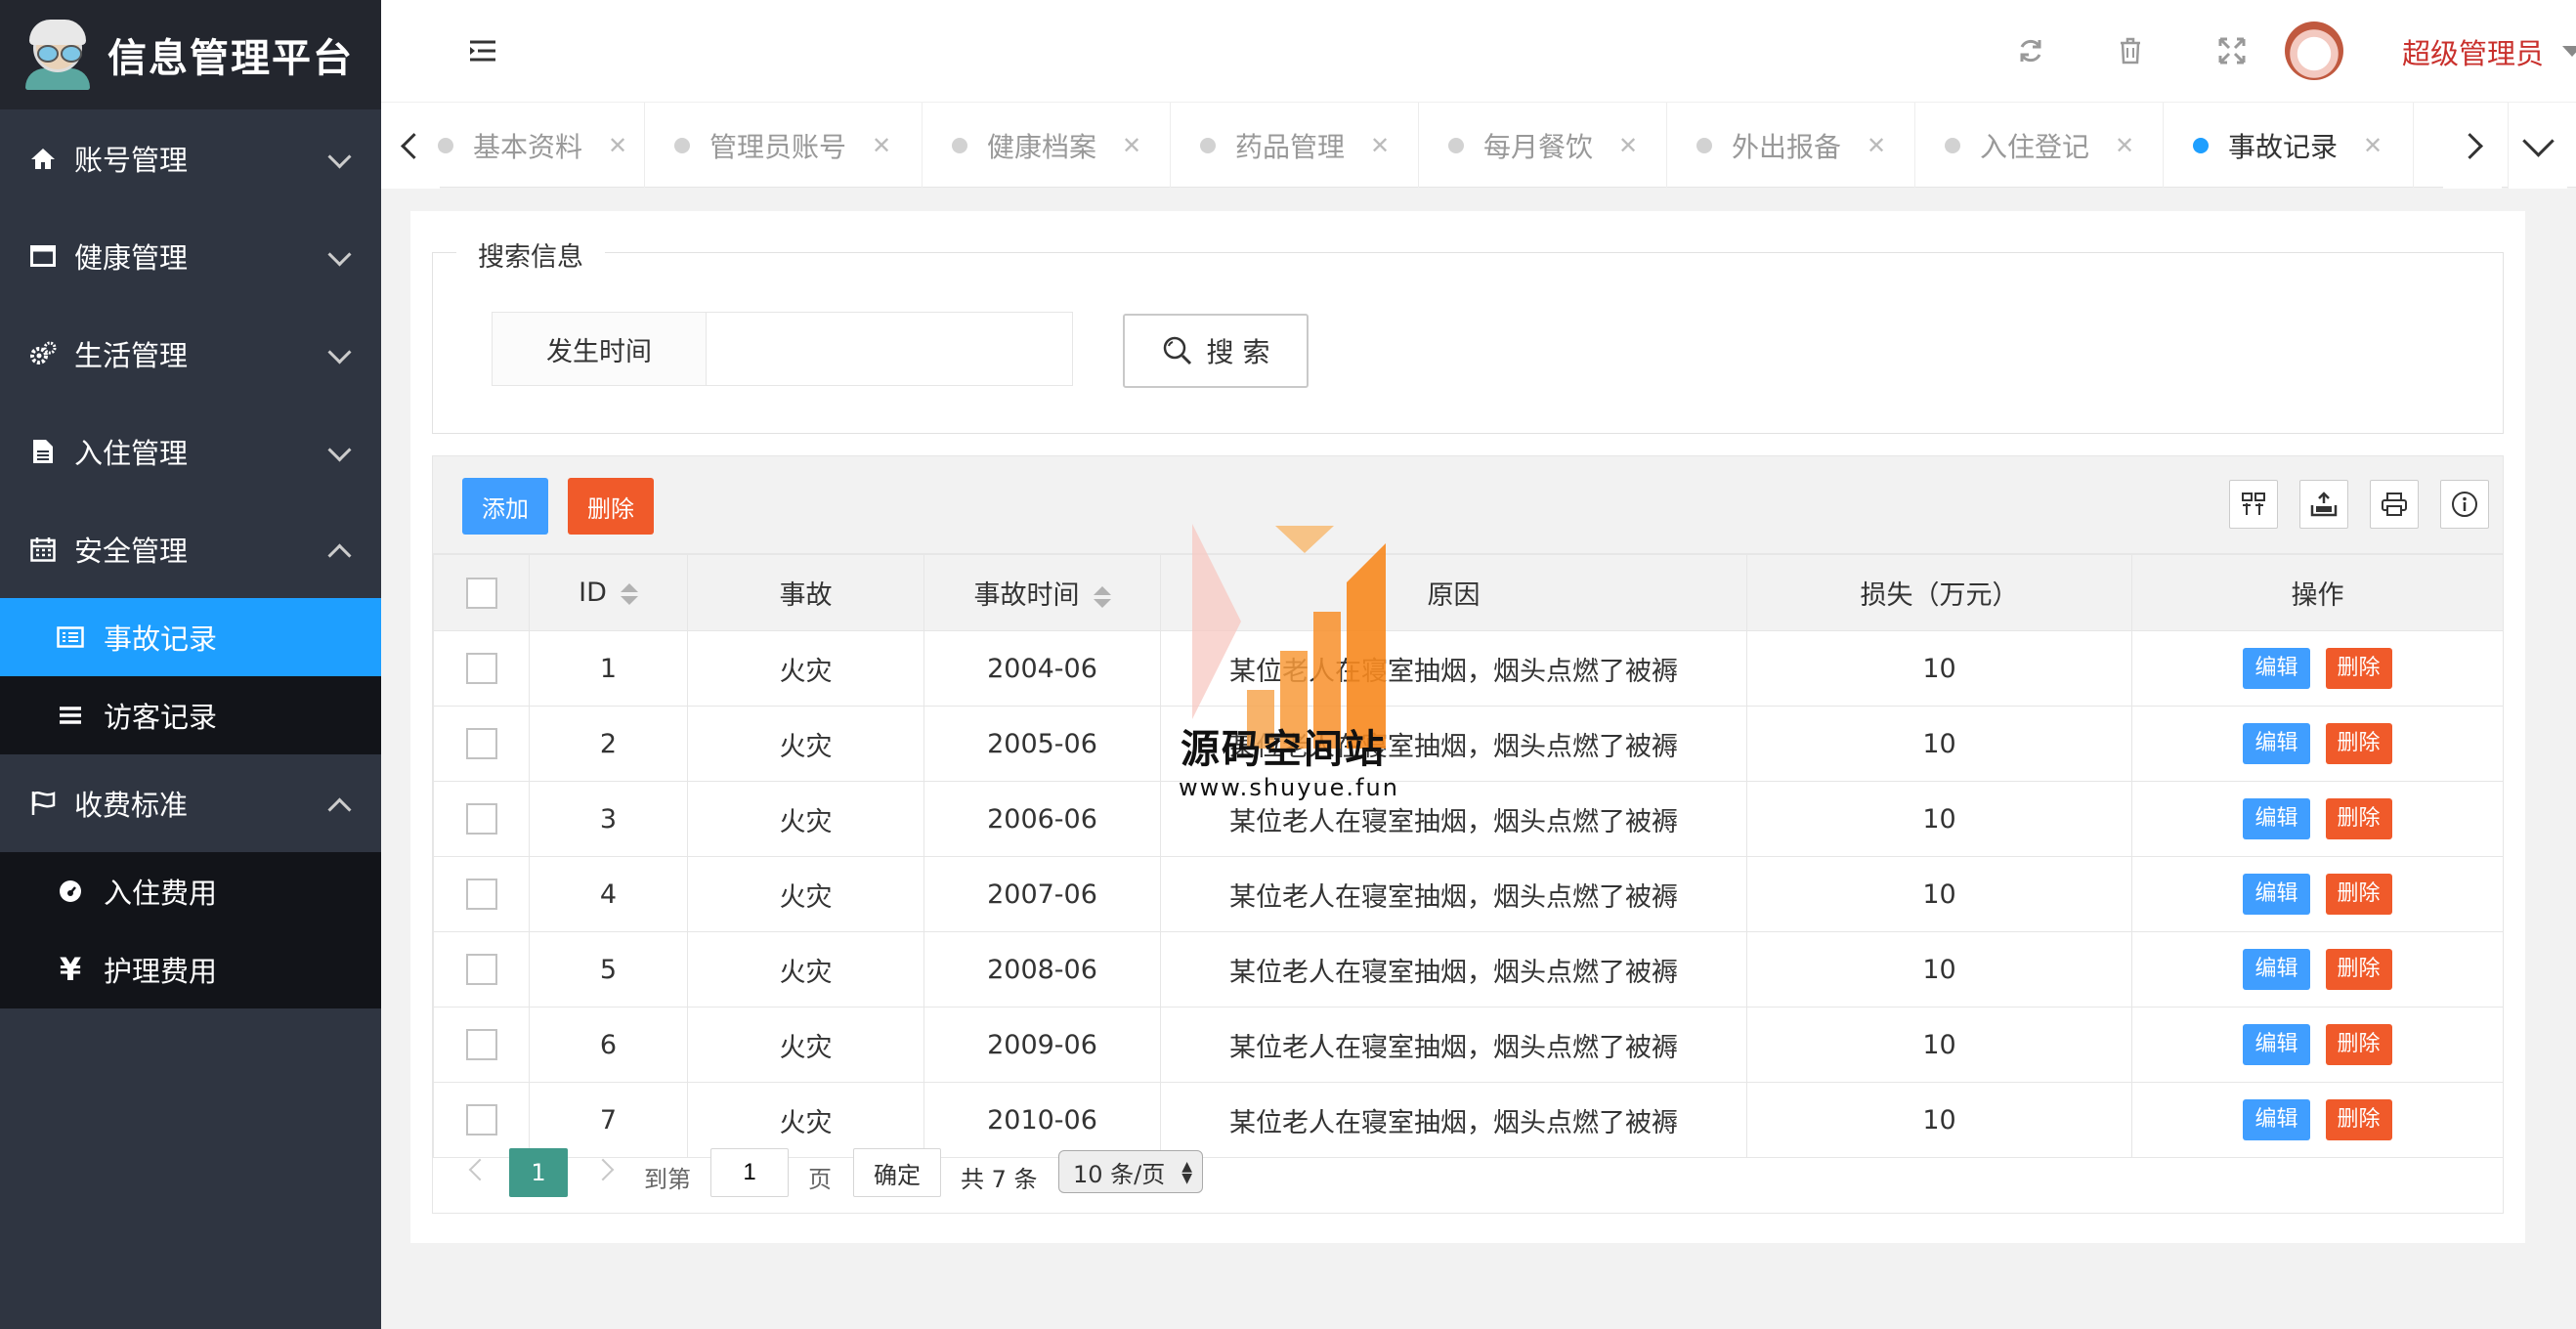 The width and height of the screenshot is (2576, 1329). What do you see at coordinates (2232, 50) in the screenshot?
I see `fullscreen-icon` at bounding box center [2232, 50].